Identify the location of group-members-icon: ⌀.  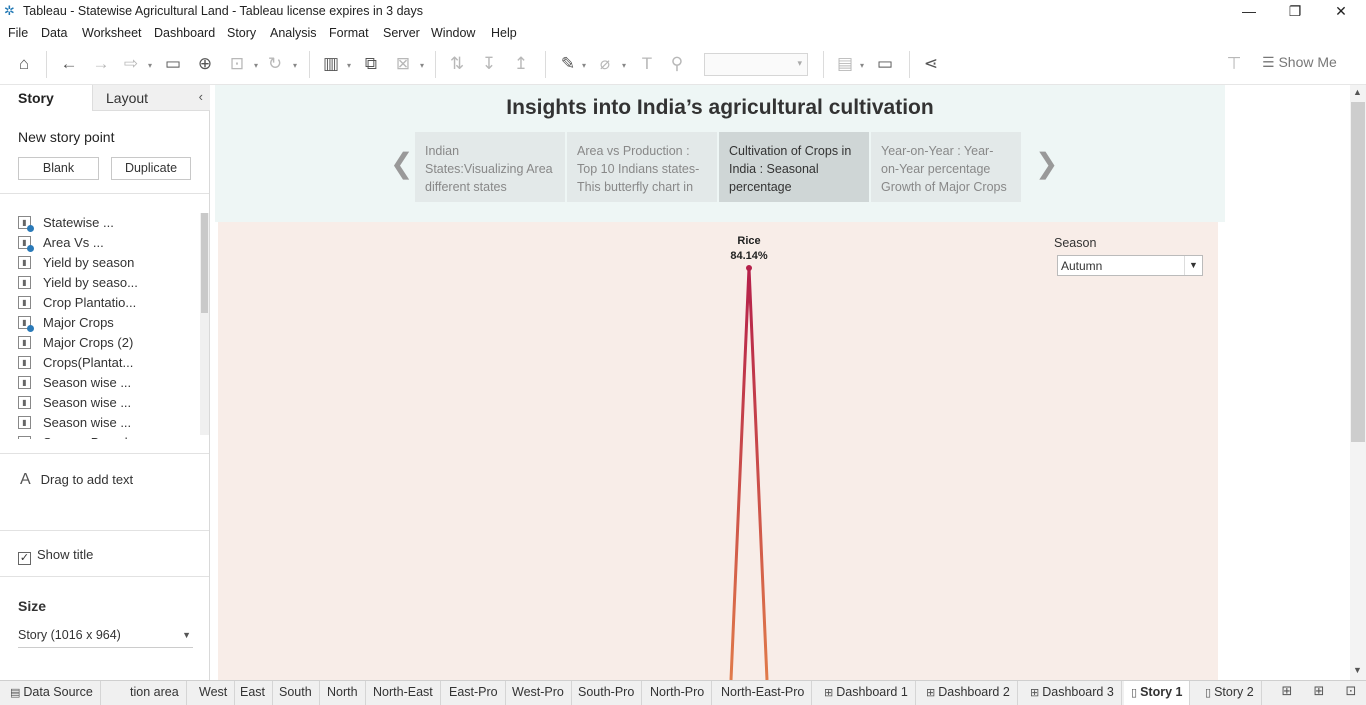
(605, 64).